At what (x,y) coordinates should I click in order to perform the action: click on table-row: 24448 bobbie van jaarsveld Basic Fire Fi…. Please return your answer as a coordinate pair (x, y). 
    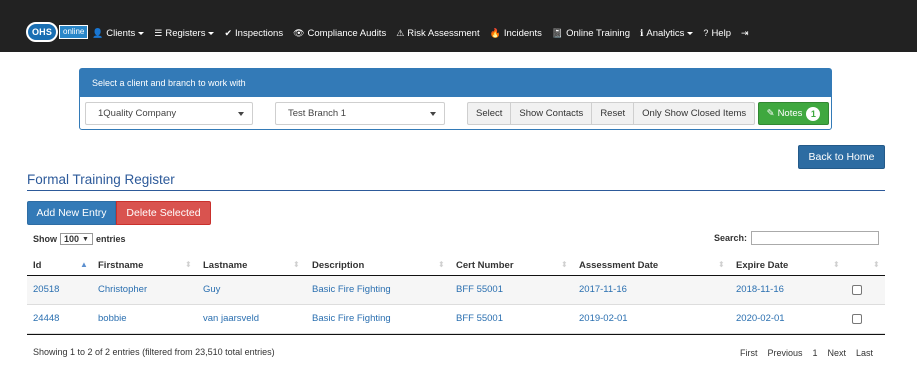
    Looking at the image, I should click on (456, 319).